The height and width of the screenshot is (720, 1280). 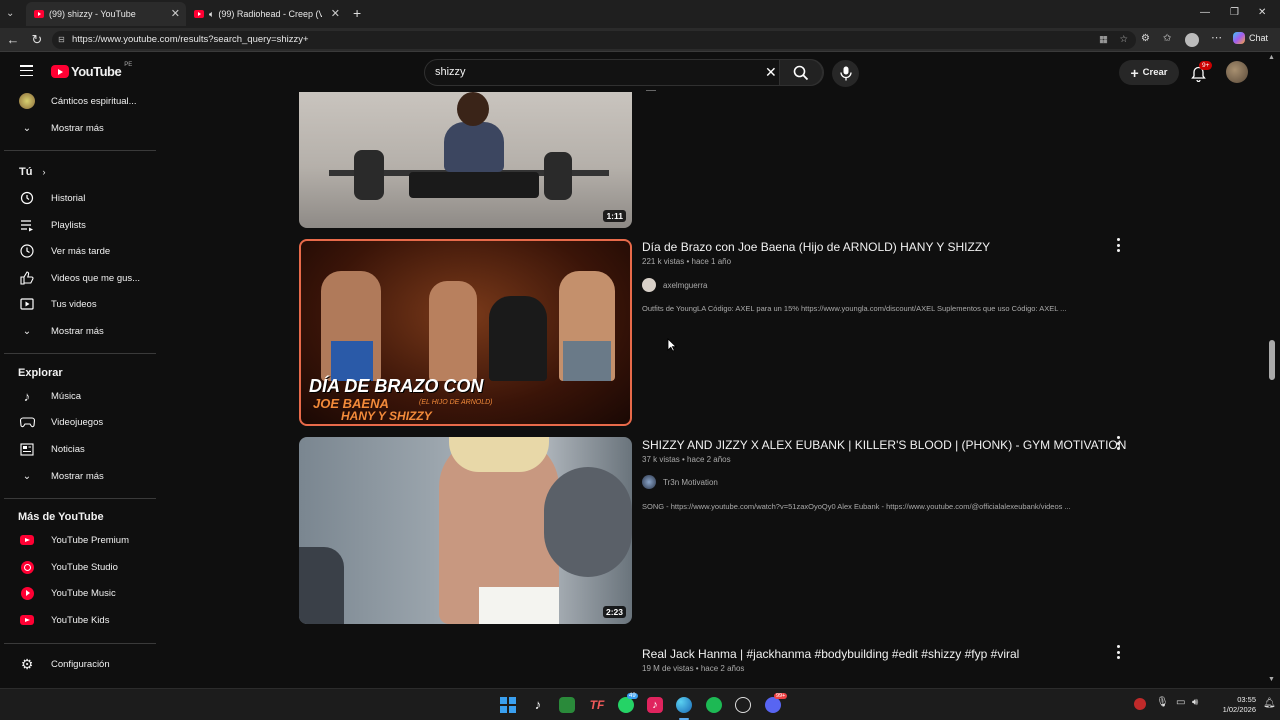 What do you see at coordinates (684, 705) in the screenshot?
I see `edge-browser-icon` at bounding box center [684, 705].